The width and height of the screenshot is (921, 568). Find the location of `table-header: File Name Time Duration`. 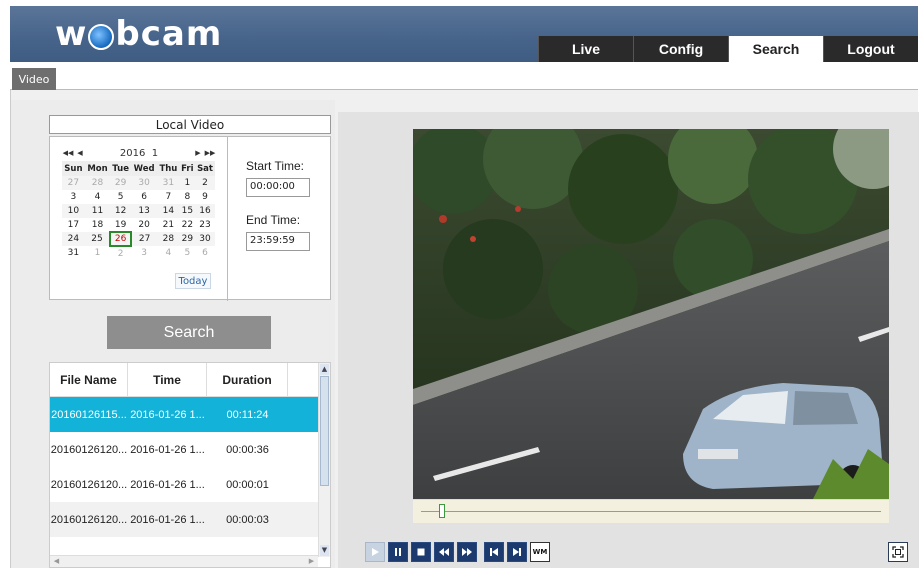

table-header: File Name Time Duration is located at coordinates (190, 380).